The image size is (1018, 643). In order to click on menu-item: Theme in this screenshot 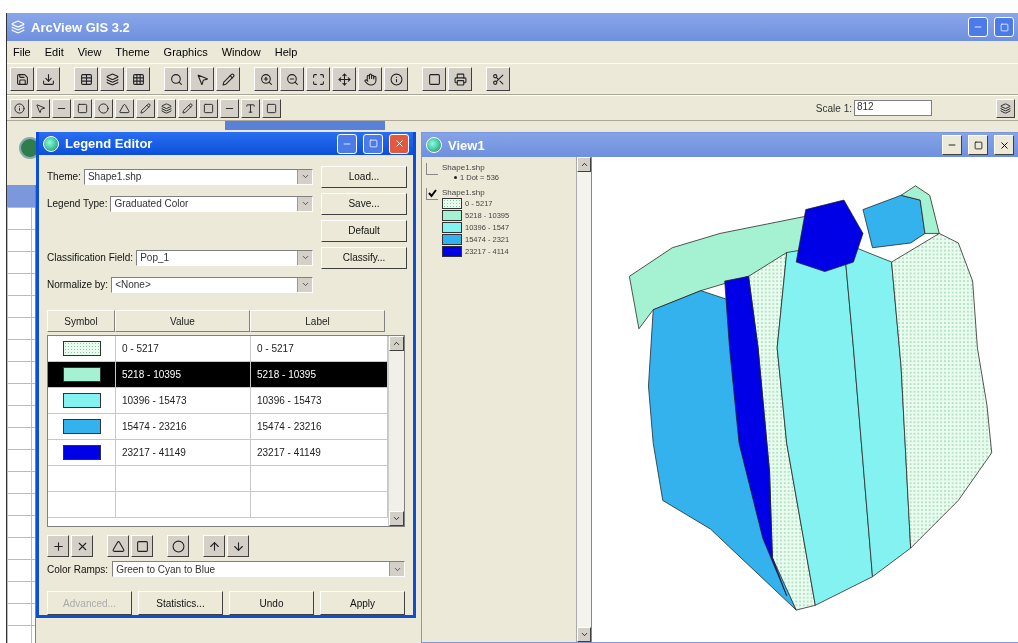, I will do `click(132, 52)`.